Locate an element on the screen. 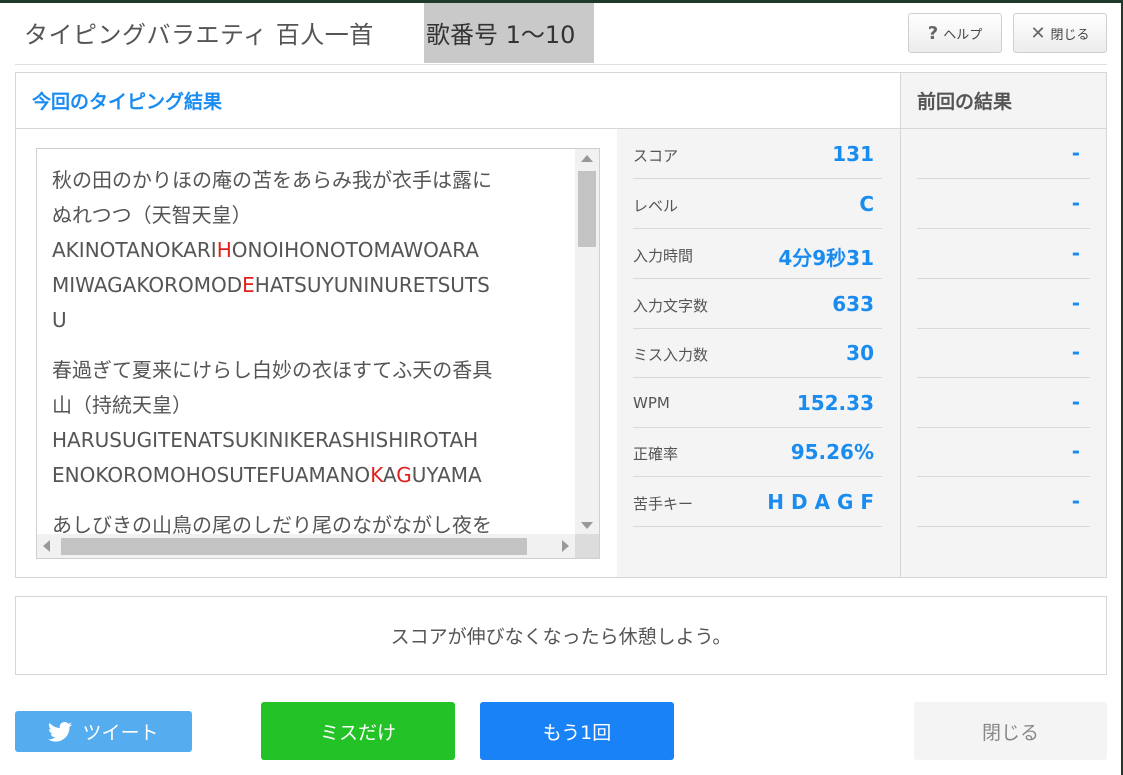 The image size is (1123, 775). song-range-label: 歌番号 1〜10 is located at coordinates (509, 33).